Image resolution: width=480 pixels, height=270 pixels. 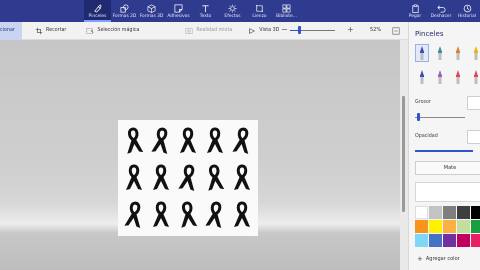 I want to click on magic-select-button: Selección mágica, so click(x=112, y=31).